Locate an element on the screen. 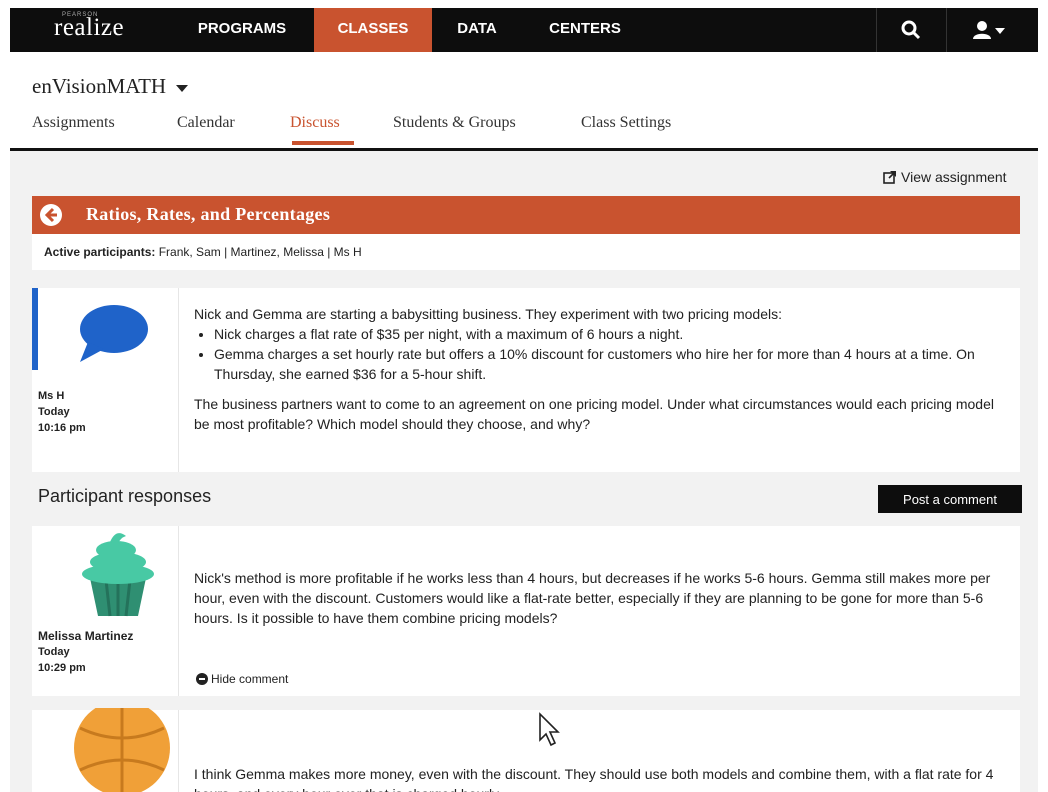 The height and width of the screenshot is (792, 1048). arrow-left-icon is located at coordinates (50, 215).